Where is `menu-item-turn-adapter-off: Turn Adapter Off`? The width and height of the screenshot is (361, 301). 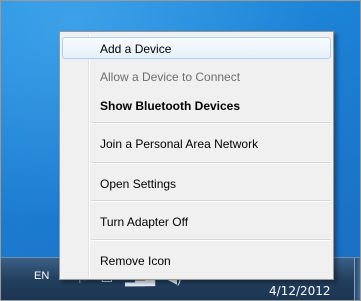 menu-item-turn-adapter-off: Turn Adapter Off is located at coordinates (196, 222).